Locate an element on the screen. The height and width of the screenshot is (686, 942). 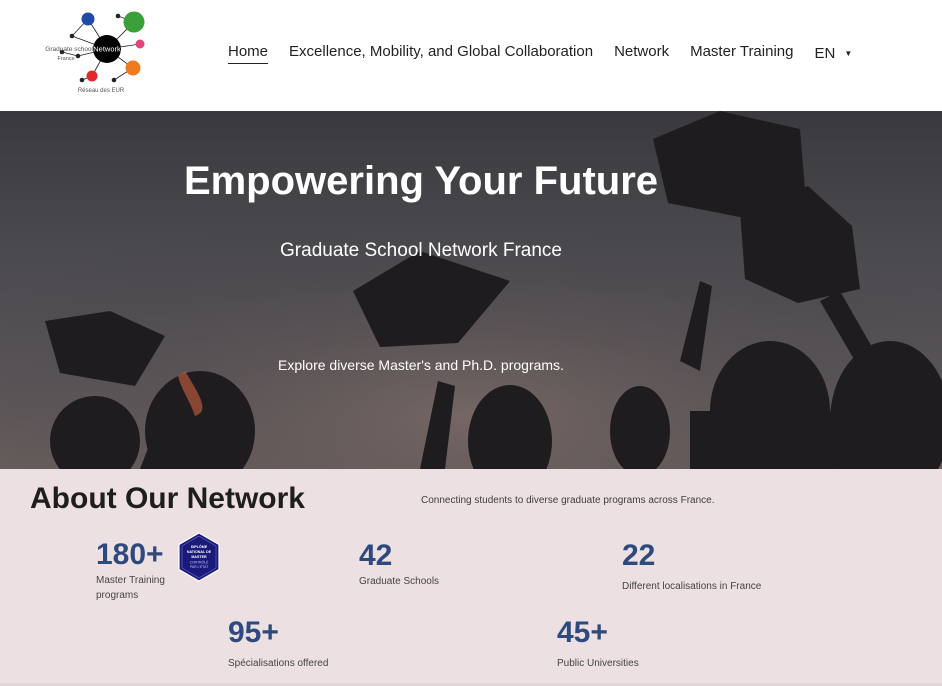
badge-line-2: NATIONAL DE is located at coordinates (199, 552).